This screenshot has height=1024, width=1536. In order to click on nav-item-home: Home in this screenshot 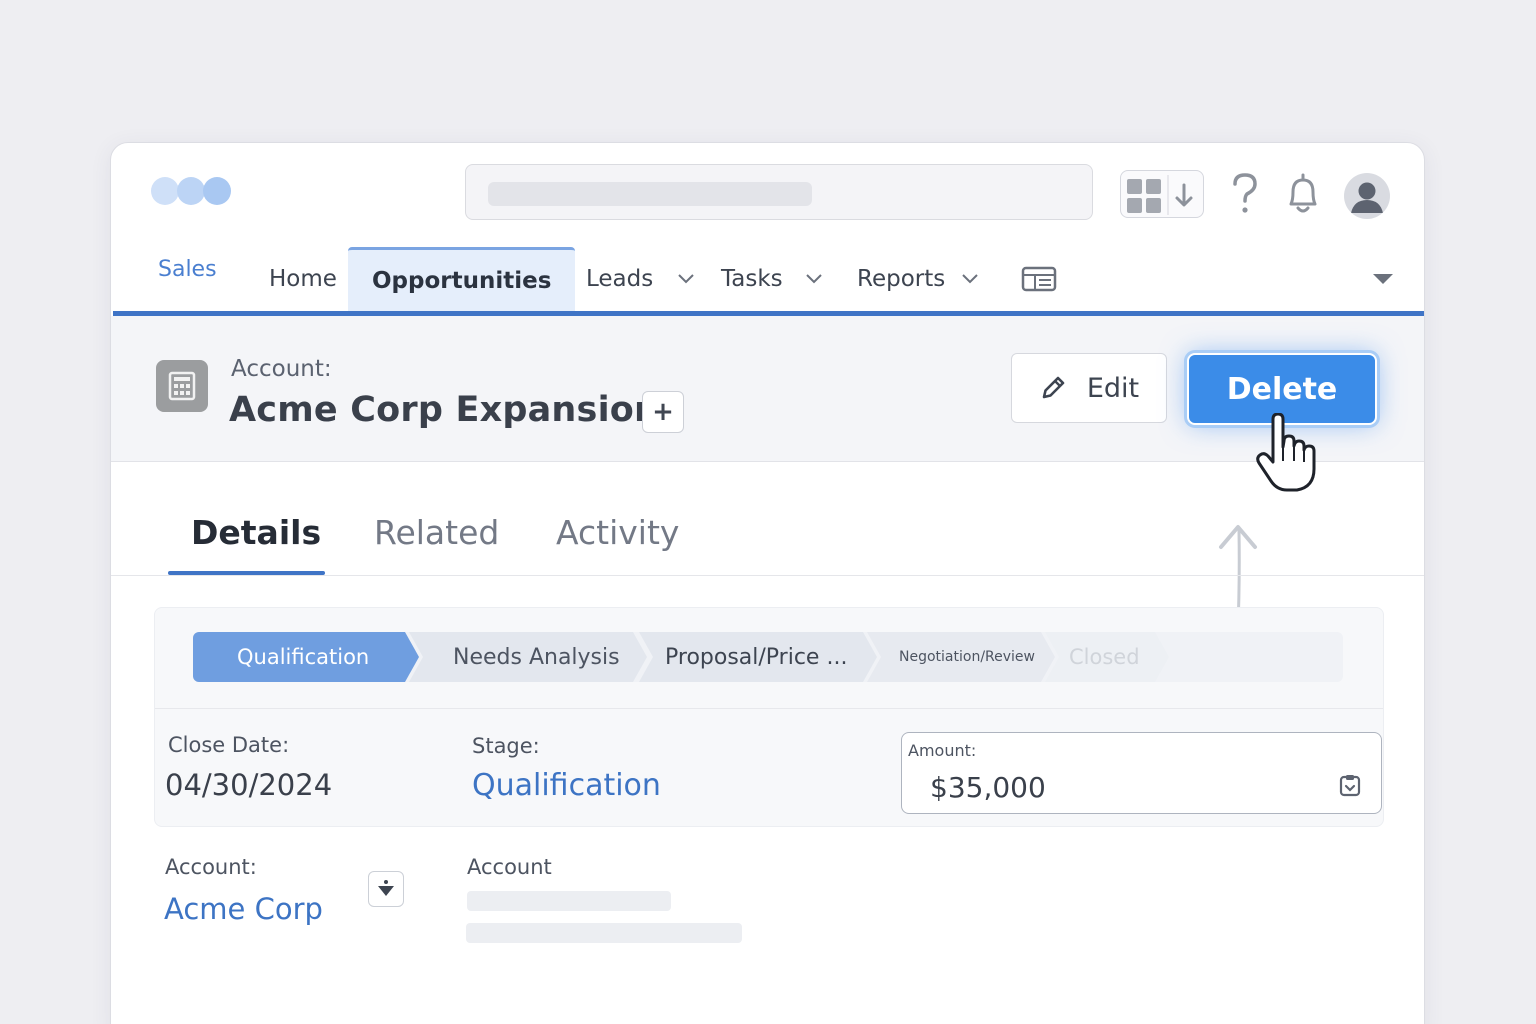, I will do `click(303, 279)`.